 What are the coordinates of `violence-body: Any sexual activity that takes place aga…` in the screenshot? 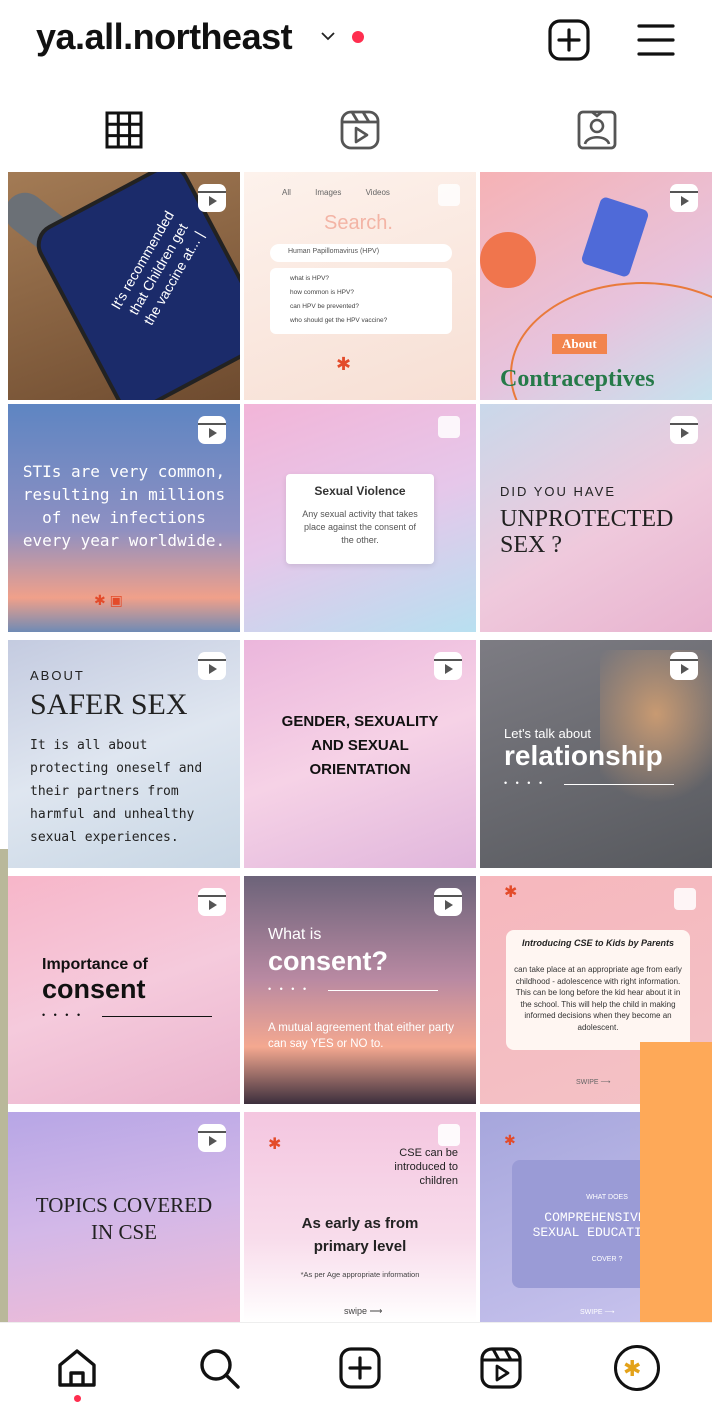 It's located at (360, 527).